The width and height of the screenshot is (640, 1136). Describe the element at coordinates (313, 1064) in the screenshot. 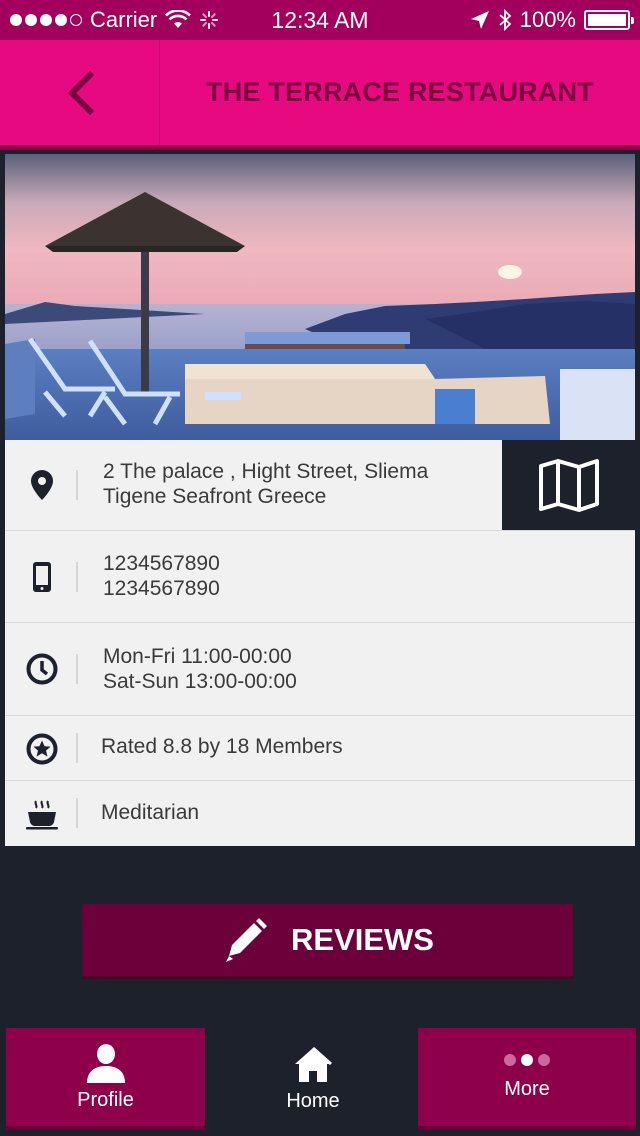

I see `home-icon` at that location.